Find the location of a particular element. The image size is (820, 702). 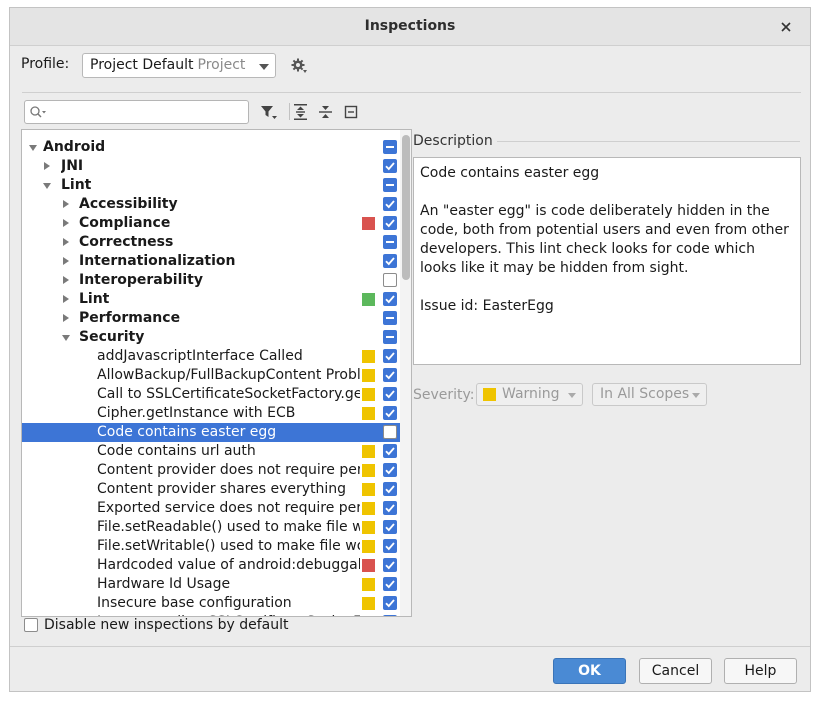

tree-group-row: Android is located at coordinates (211, 147).